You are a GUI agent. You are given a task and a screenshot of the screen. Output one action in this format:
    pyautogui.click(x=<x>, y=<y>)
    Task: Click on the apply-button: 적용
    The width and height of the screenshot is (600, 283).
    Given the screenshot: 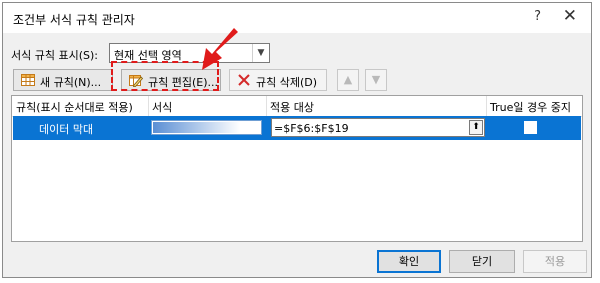 What is the action you would take?
    pyautogui.click(x=555, y=261)
    